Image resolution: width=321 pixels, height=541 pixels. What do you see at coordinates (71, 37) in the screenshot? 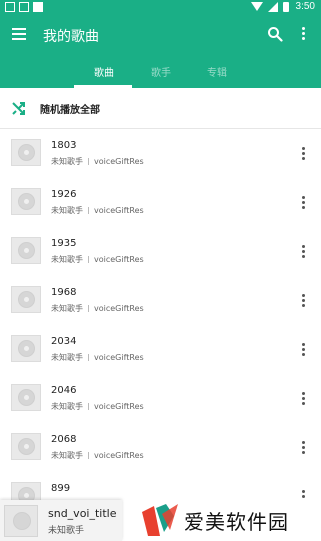
I see `page-title: 我的歌曲` at bounding box center [71, 37].